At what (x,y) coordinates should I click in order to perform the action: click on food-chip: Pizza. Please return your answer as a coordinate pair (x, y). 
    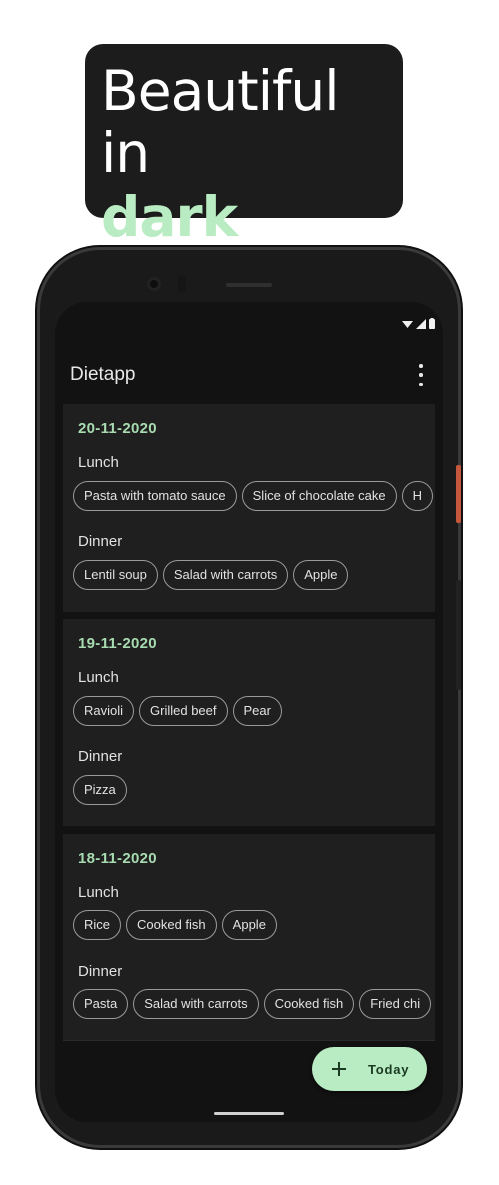
    Looking at the image, I should click on (100, 790).